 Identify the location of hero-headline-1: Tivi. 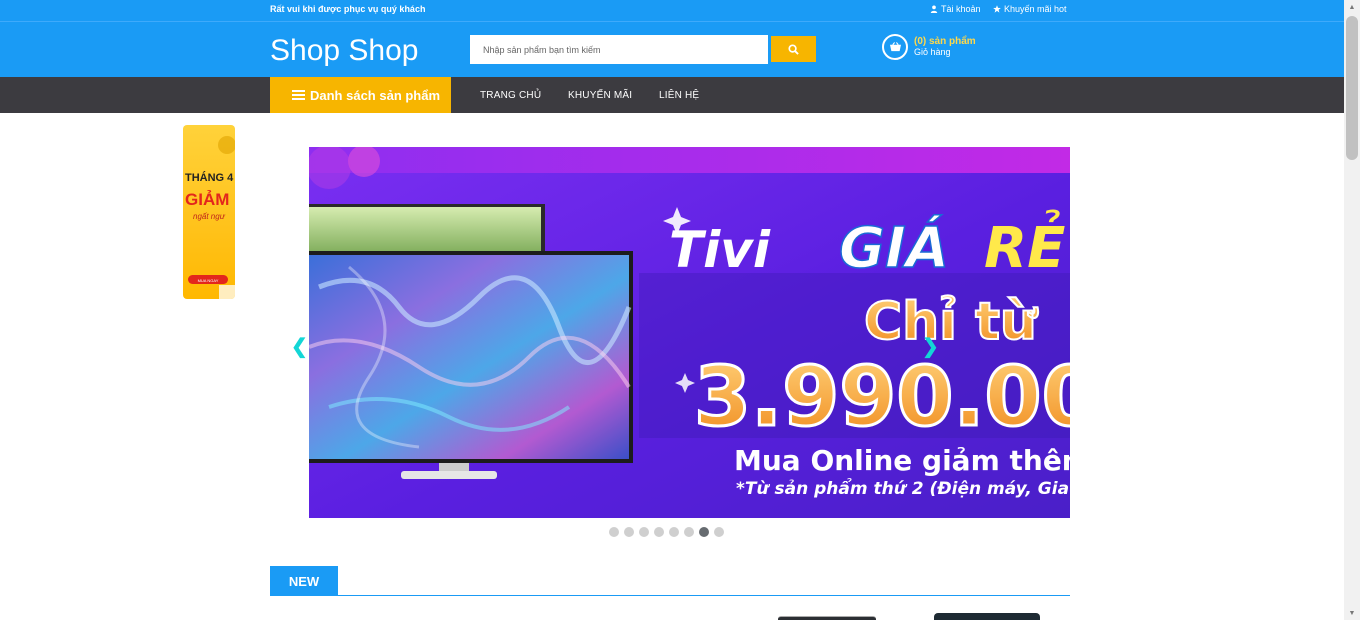
(720, 250).